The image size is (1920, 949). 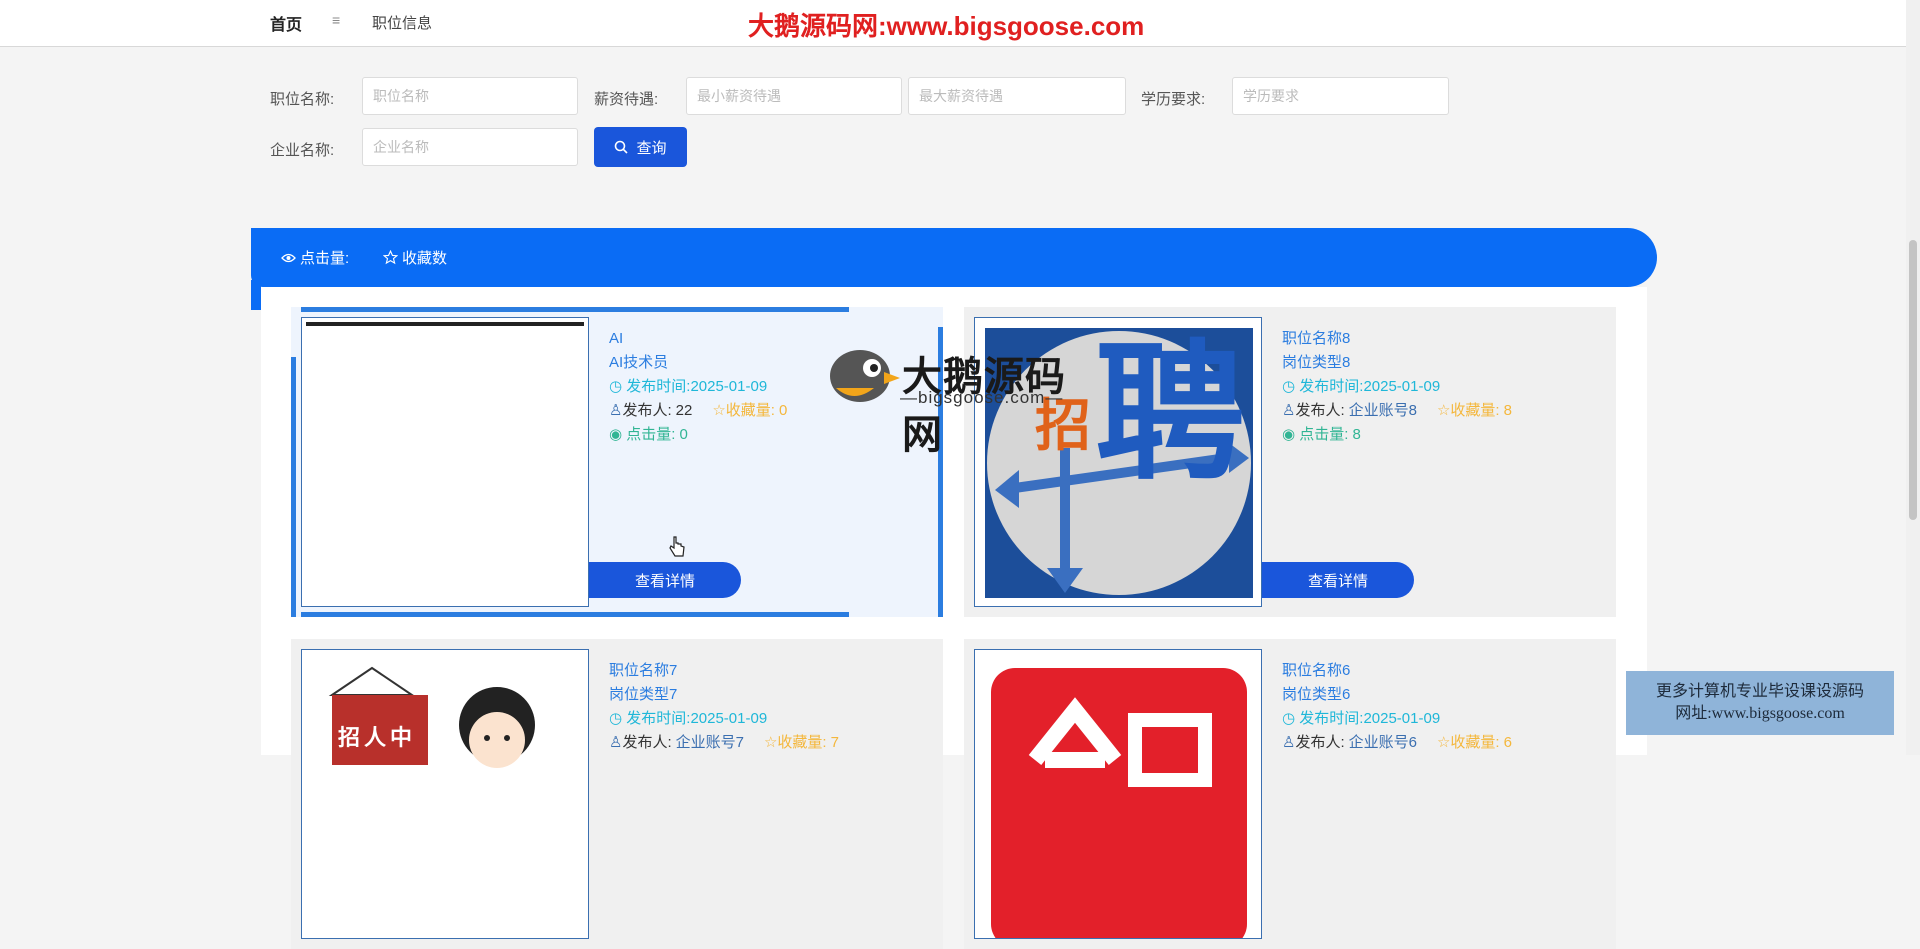 I want to click on job-title: AI, so click(x=616, y=338).